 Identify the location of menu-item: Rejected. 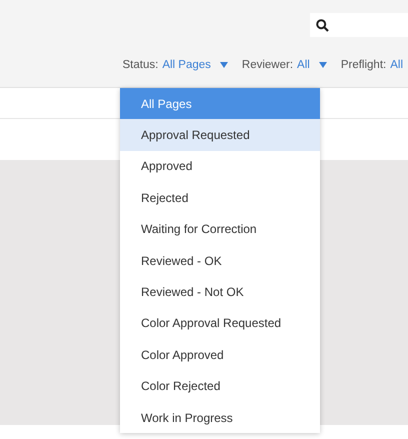
(220, 198).